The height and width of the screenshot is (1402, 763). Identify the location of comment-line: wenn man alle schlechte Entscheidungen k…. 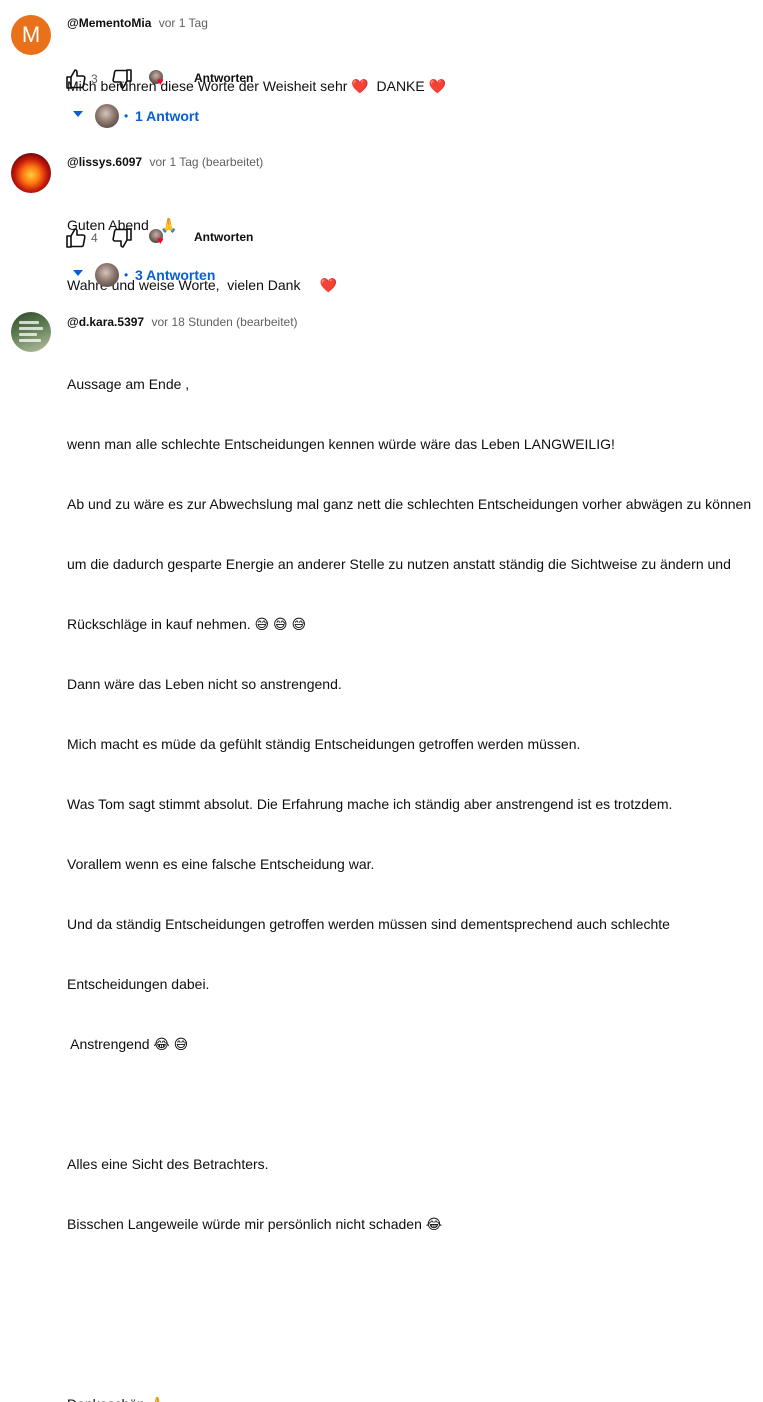
(341, 444).